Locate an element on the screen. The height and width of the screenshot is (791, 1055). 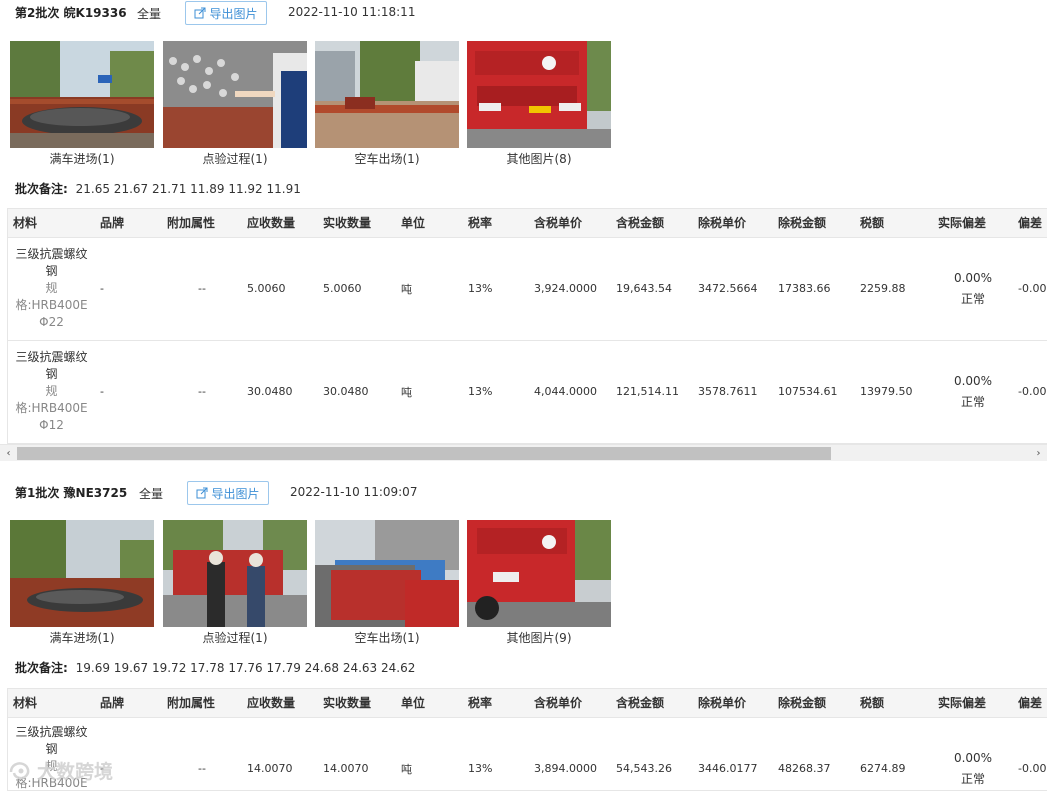
remark-label: 批次备注: is located at coordinates (41, 189).